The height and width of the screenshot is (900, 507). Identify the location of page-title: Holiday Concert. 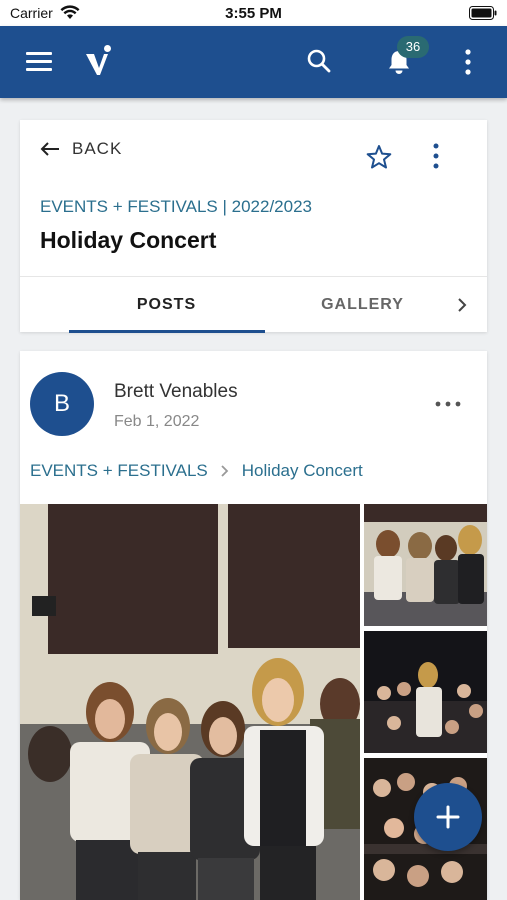
(128, 240).